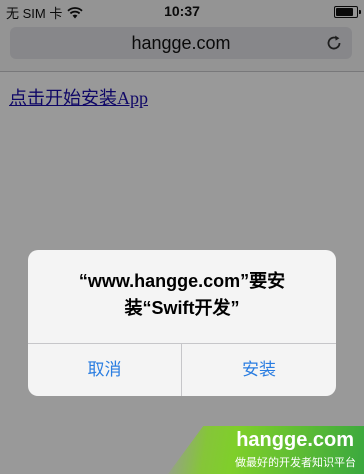 This screenshot has width=364, height=474. Describe the element at coordinates (182, 281) in the screenshot. I see `alert-message-line1: “www.hangge.com”要安` at that location.